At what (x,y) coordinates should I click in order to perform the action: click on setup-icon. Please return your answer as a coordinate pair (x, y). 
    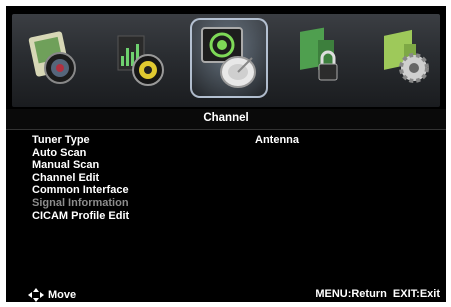
    Looking at the image, I should click on (406, 59).